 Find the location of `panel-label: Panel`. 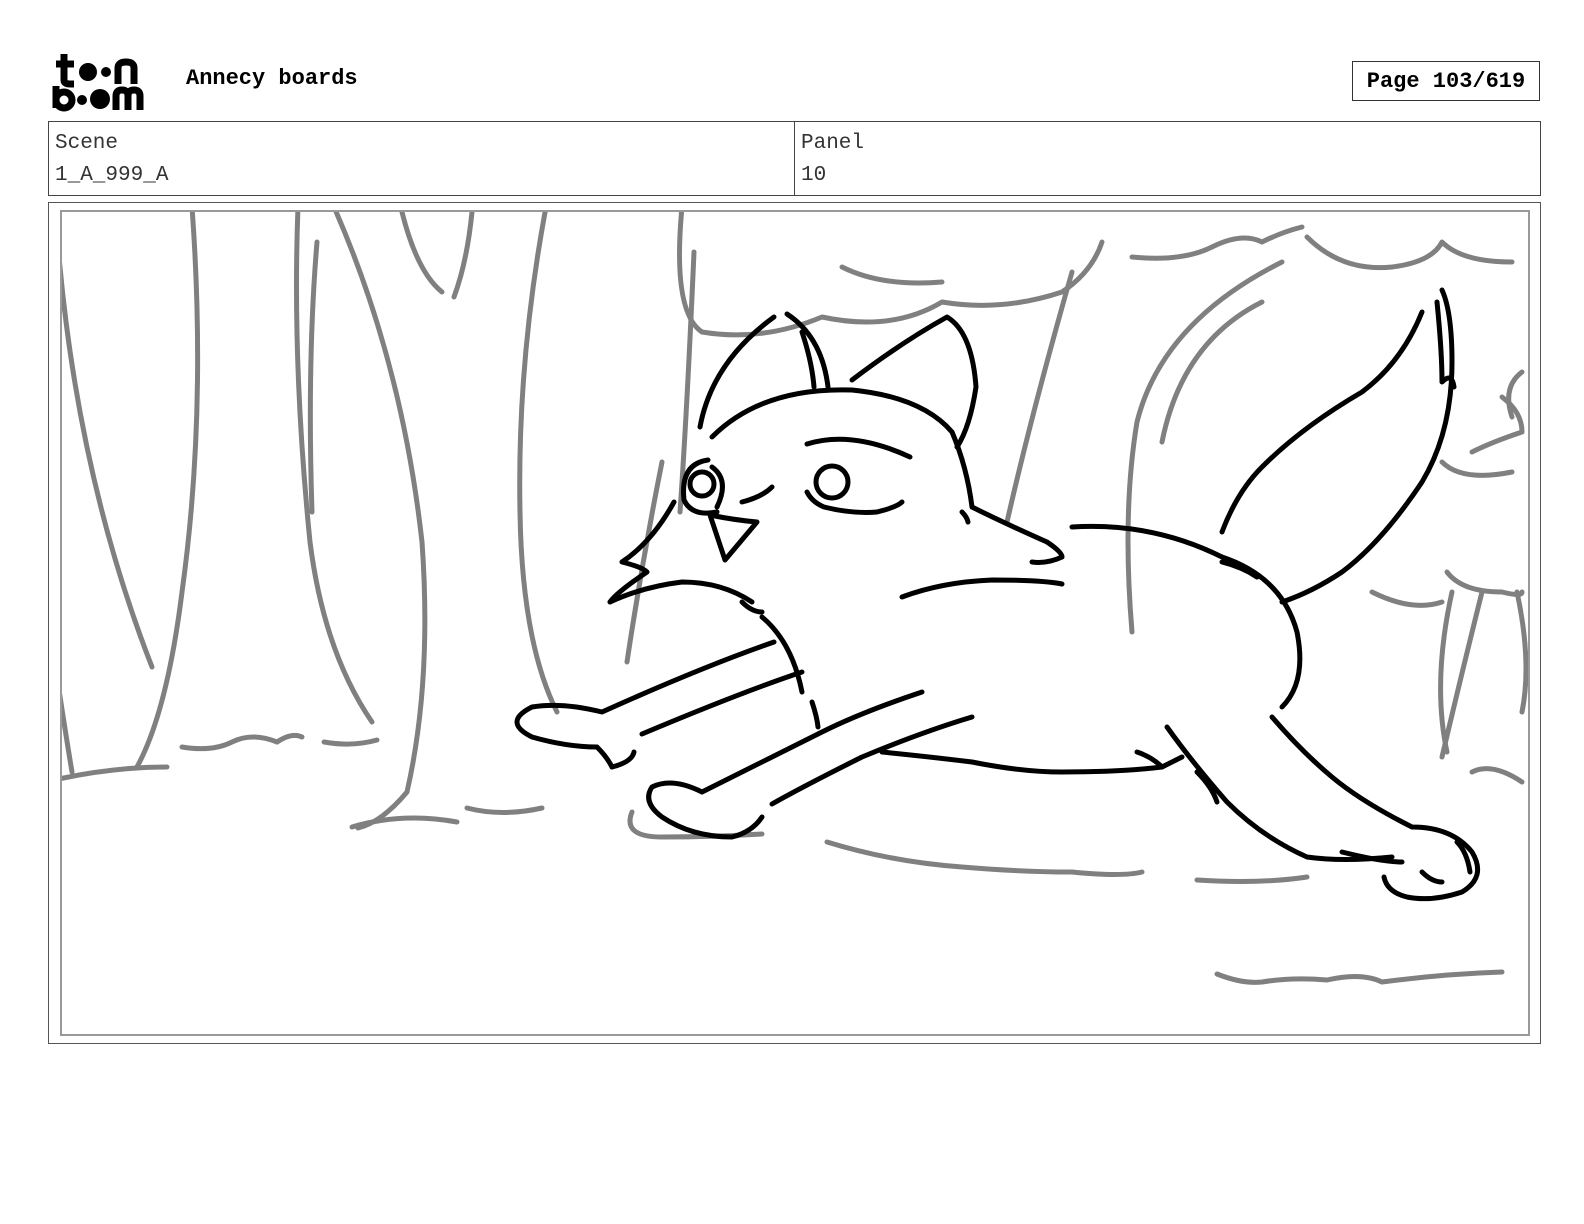

panel-label: Panel is located at coordinates (833, 143).